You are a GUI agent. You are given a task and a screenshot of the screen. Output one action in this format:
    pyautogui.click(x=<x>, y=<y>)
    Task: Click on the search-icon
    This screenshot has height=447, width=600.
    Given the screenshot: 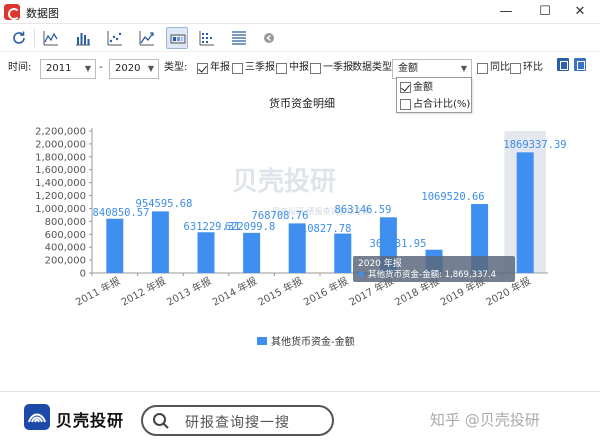 What is the action you would take?
    pyautogui.click(x=161, y=421)
    